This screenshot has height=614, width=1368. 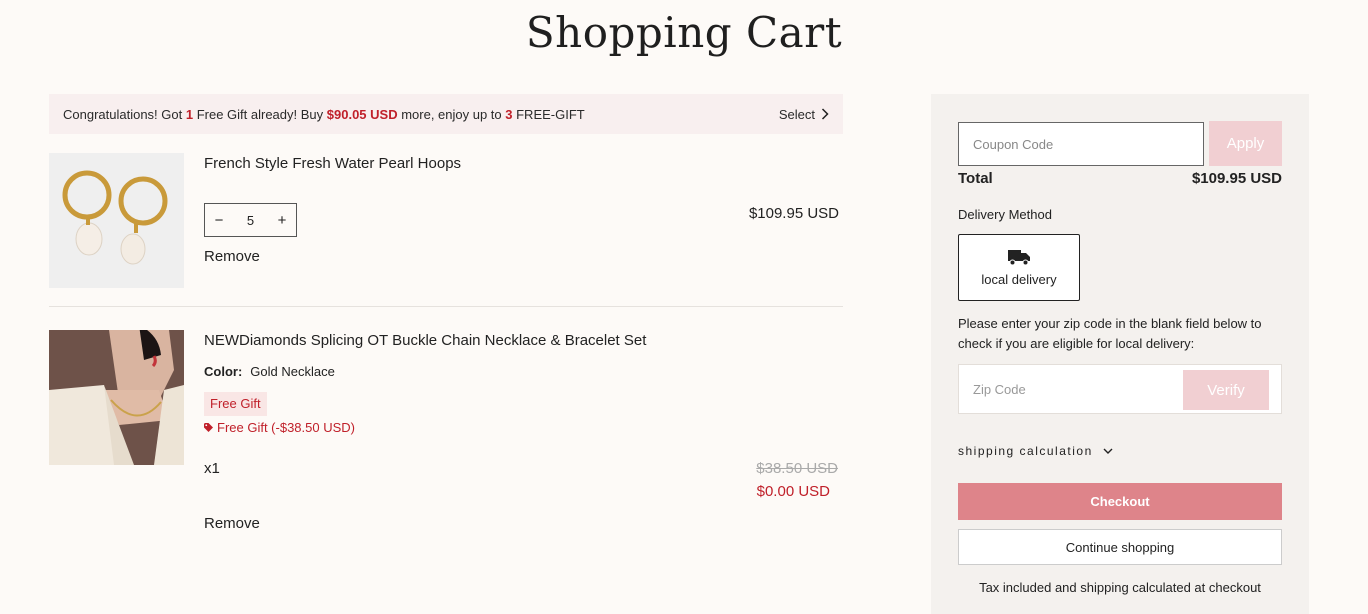 I want to click on option-label: Color:, so click(x=223, y=371).